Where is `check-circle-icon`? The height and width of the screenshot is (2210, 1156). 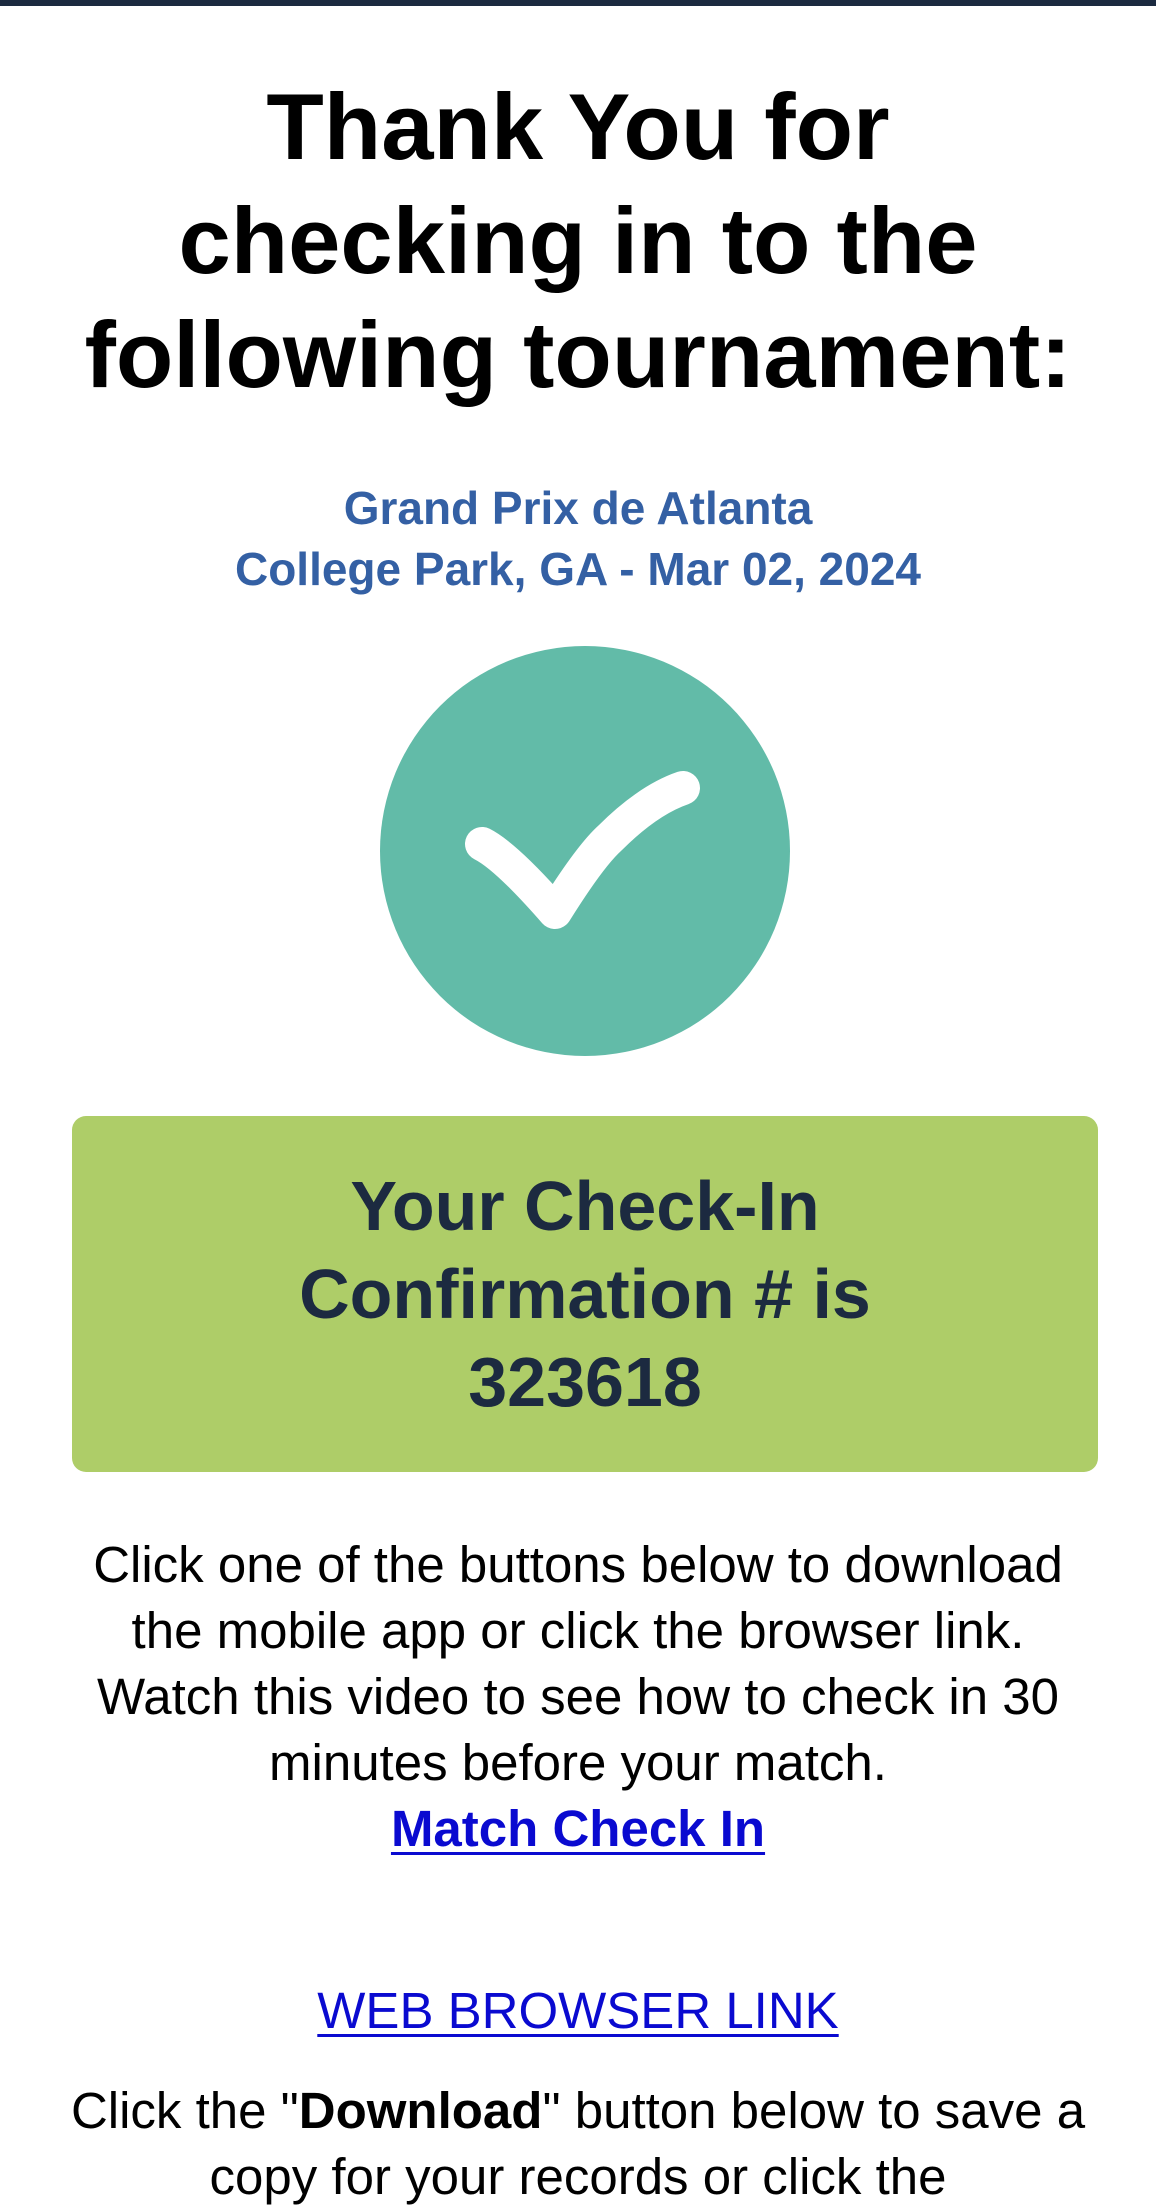 check-circle-icon is located at coordinates (585, 851).